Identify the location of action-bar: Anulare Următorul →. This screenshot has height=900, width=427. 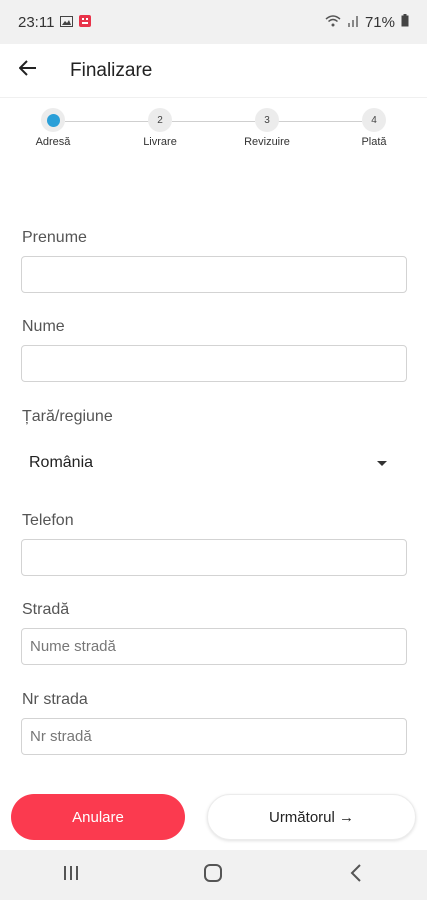
(213, 817).